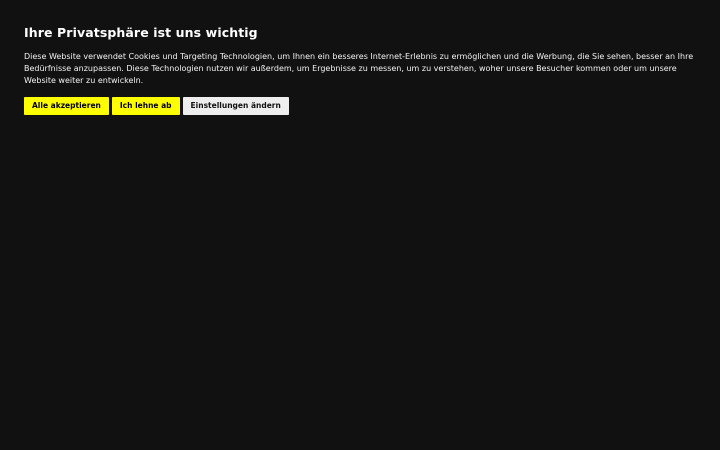 The height and width of the screenshot is (450, 720). What do you see at coordinates (141, 32) in the screenshot?
I see `consent-title: Ihre Privatsphäre ist uns wichtig` at bounding box center [141, 32].